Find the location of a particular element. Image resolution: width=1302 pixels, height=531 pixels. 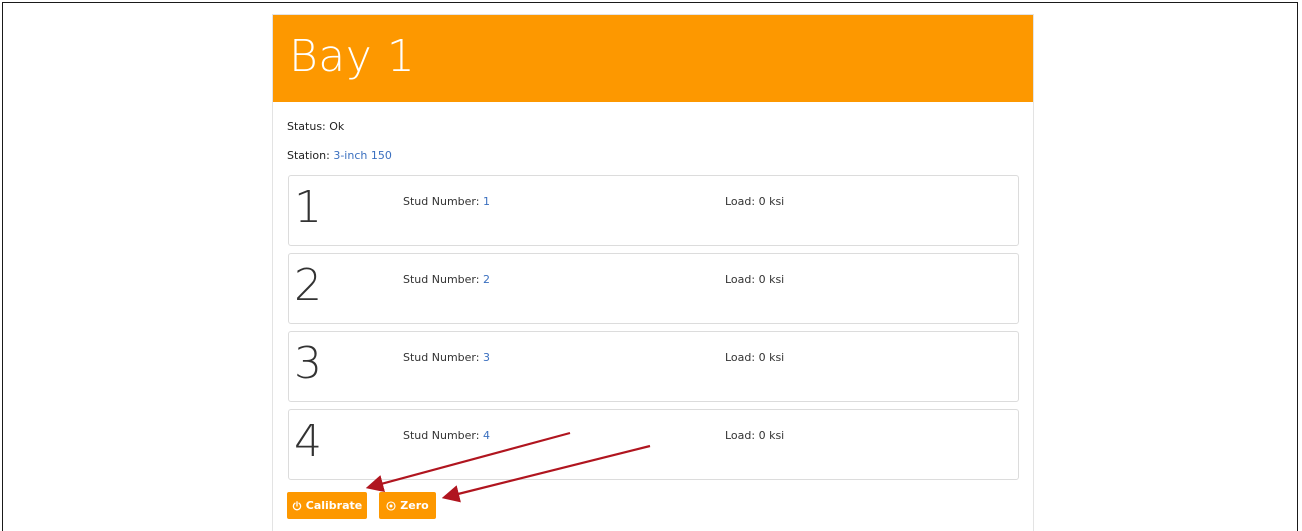

bay-title: Bay 1 is located at coordinates (352, 56).